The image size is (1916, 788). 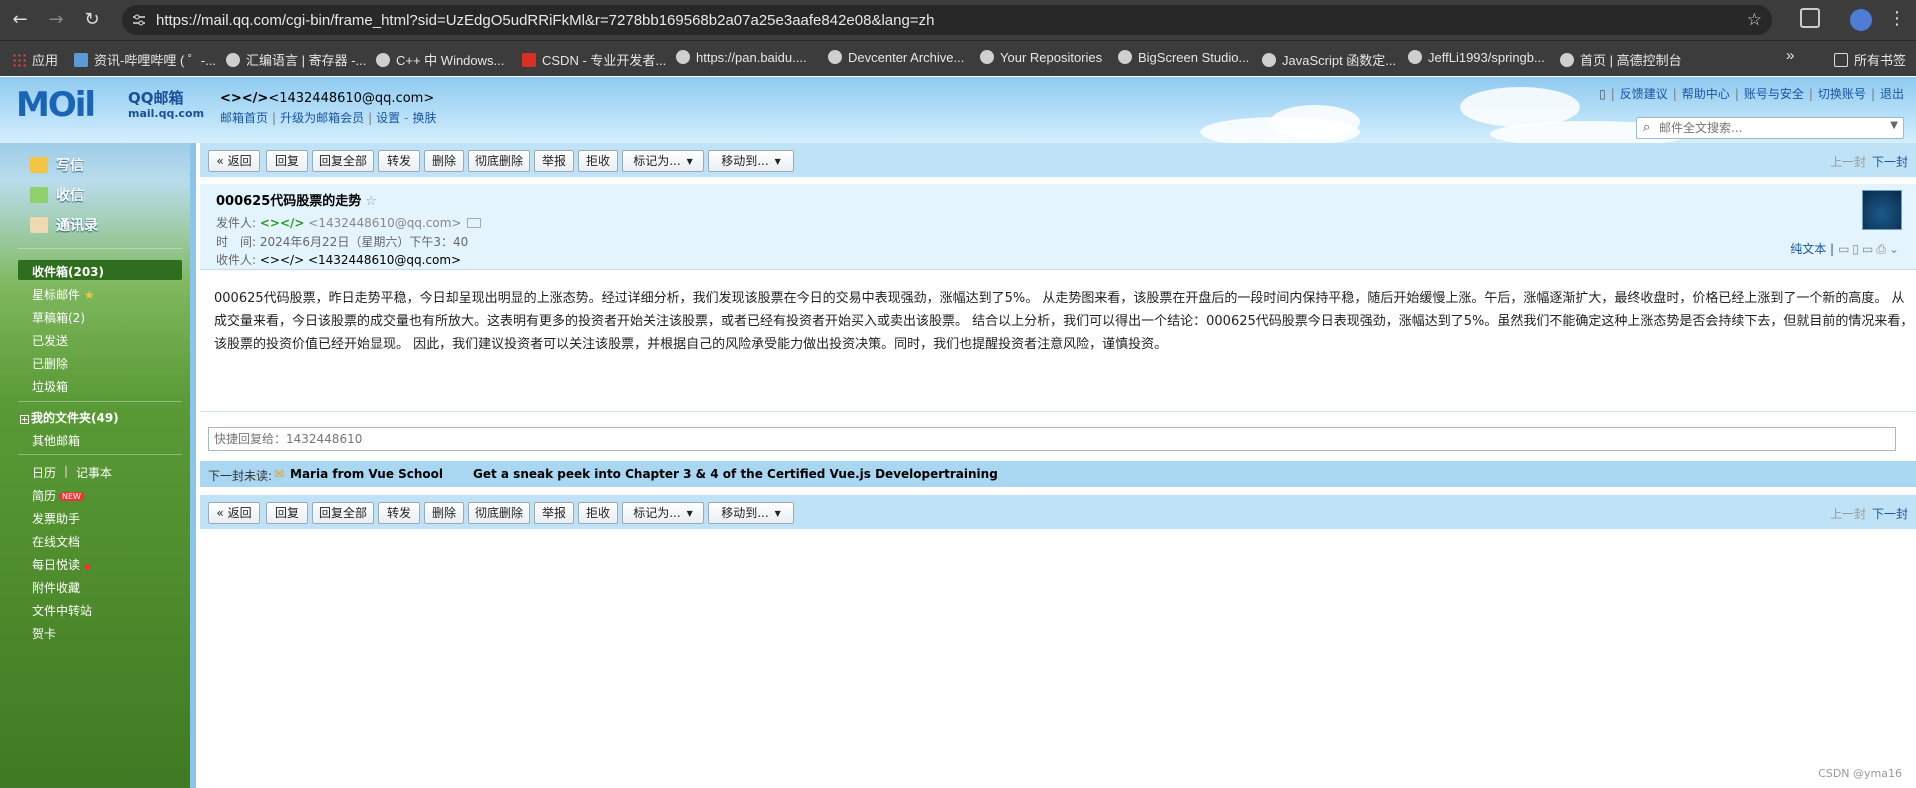 I want to click on mail-search: ⌕ ▼, so click(x=1770, y=128).